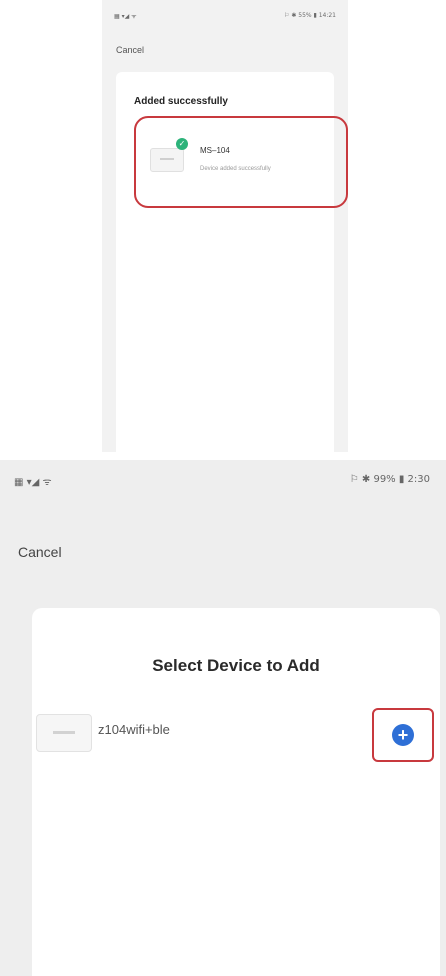 Image resolution: width=446 pixels, height=976 pixels. Describe the element at coordinates (225, 17) in the screenshot. I see `status-bar: ▦ ▾◢ ᯤ ⚐ ✱ 55% ▮ 14:21` at that location.